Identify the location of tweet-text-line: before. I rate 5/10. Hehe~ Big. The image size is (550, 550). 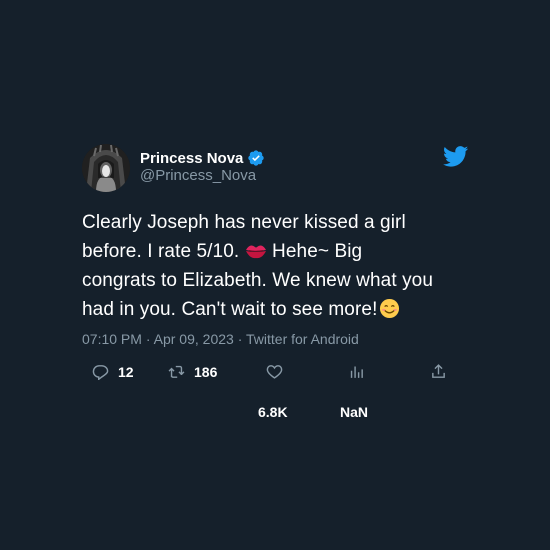
(279, 251).